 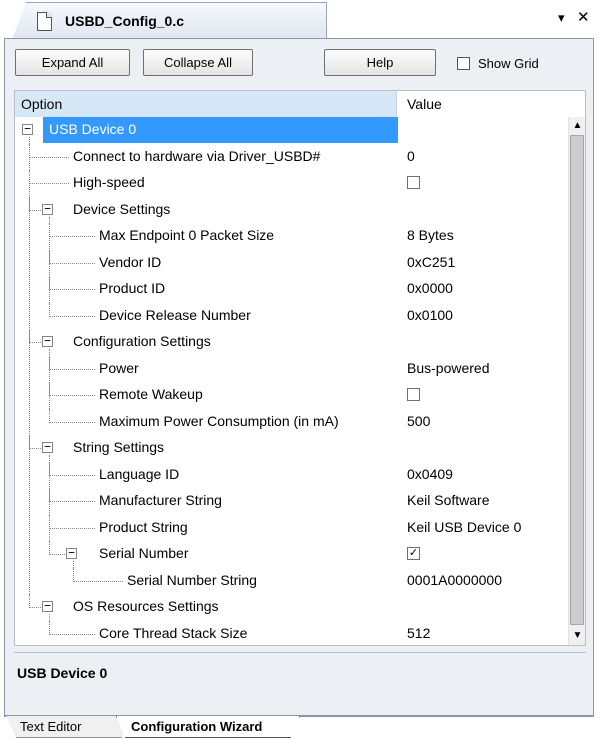 What do you see at coordinates (300, 681) in the screenshot?
I see `description-pane: USB Device 0` at bounding box center [300, 681].